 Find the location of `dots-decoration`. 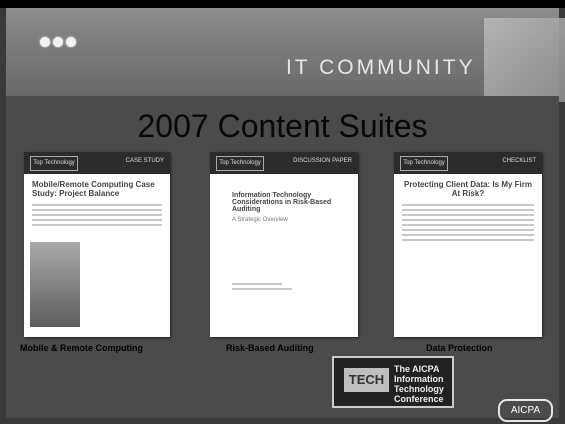

dots-decoration is located at coordinates (59, 43).